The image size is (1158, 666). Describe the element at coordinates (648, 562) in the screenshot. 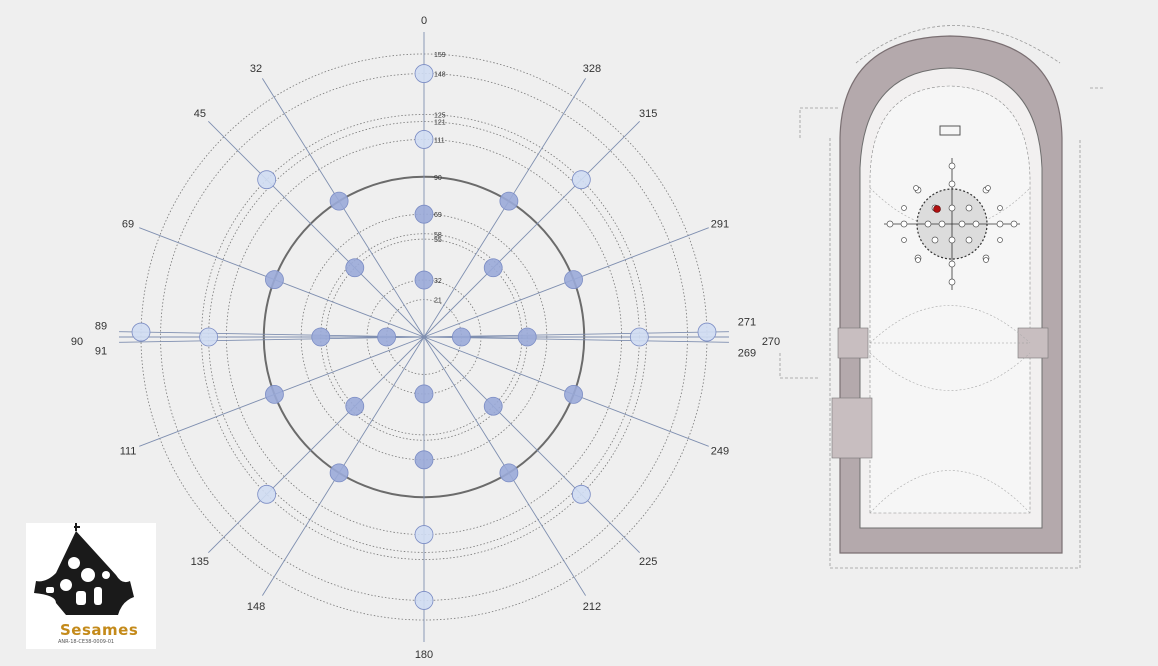

I see `angle-label-225: 225` at that location.